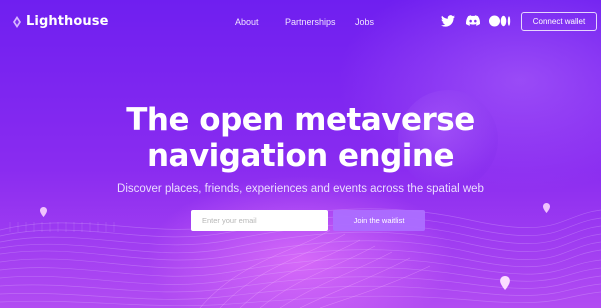  Describe the element at coordinates (259, 220) in the screenshot. I see `email-input` at that location.